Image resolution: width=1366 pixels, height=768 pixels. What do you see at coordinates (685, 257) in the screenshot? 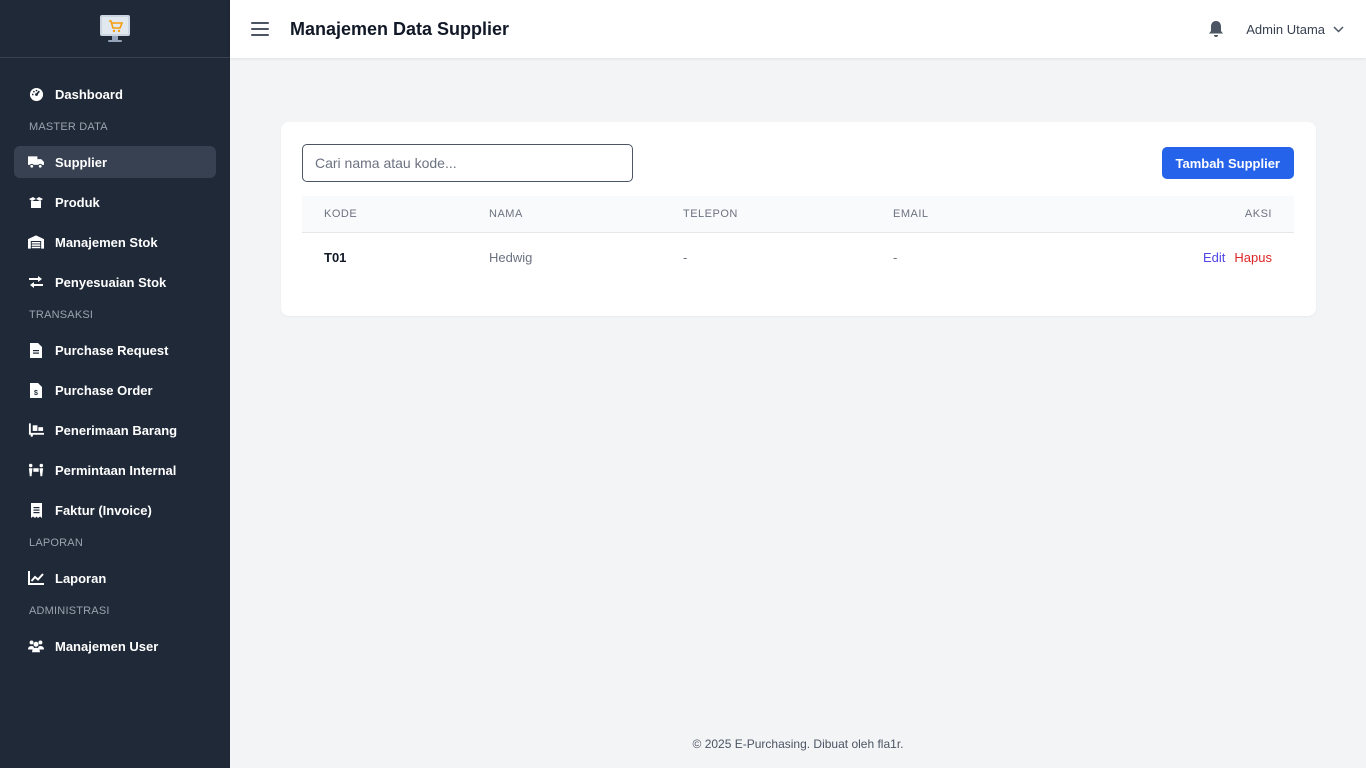
I see `cell-telepon: -` at bounding box center [685, 257].